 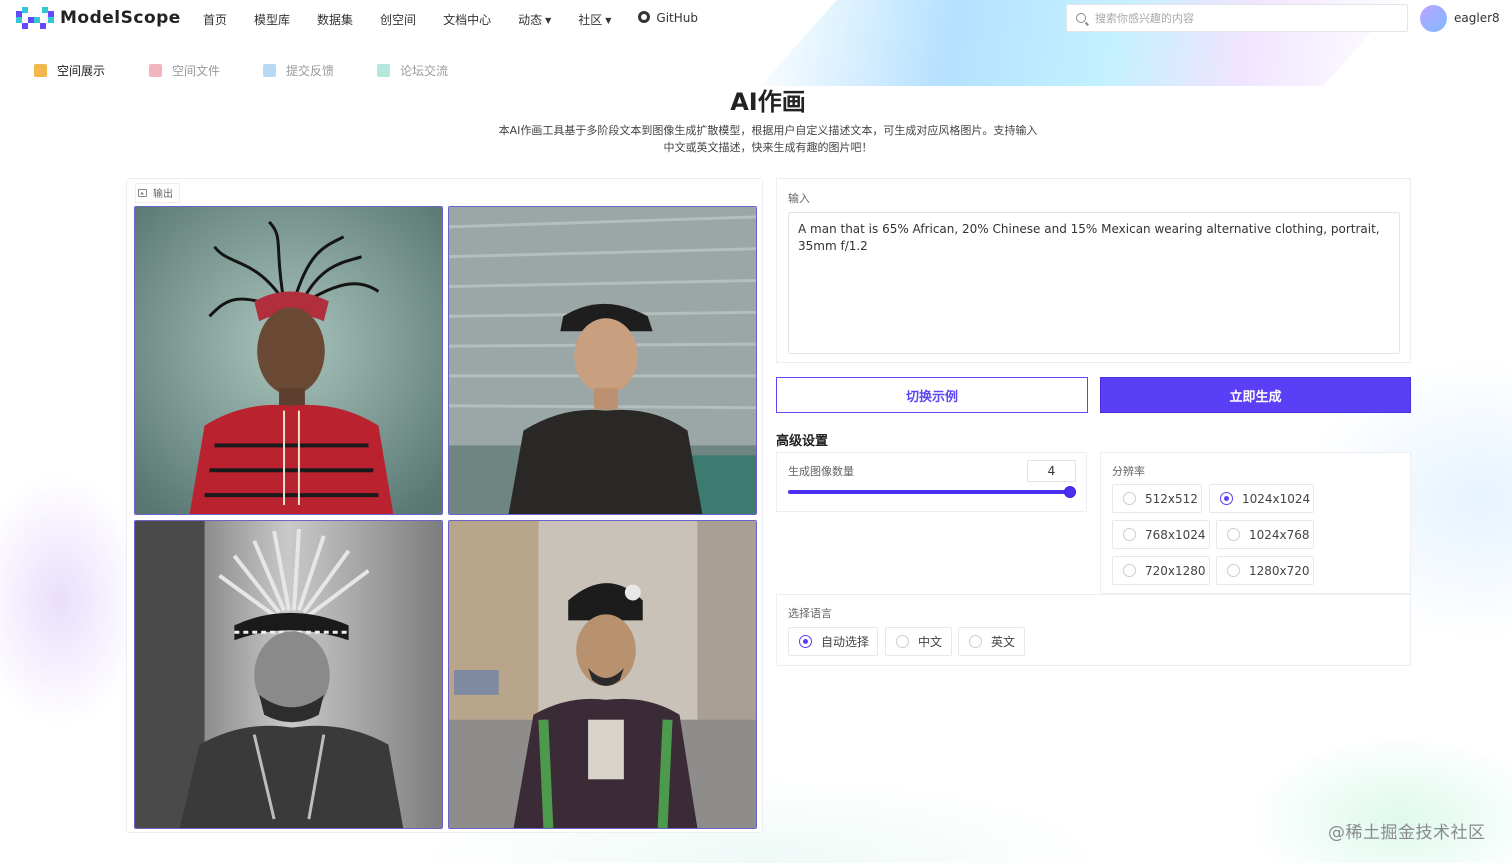 I want to click on username: eagler8, so click(x=1477, y=18).